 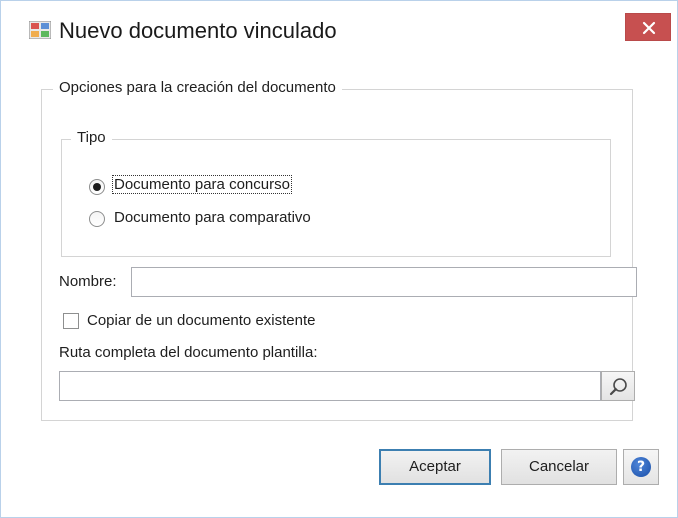 What do you see at coordinates (97, 187) in the screenshot?
I see `radio-documento-concurso` at bounding box center [97, 187].